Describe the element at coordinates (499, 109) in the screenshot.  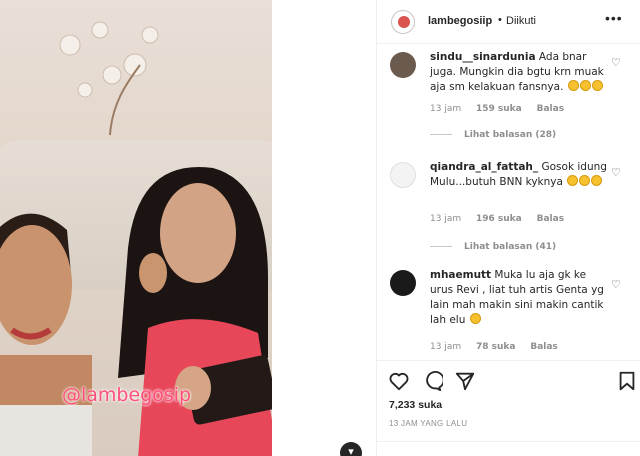
I see `comment-likes: 159 suka` at that location.